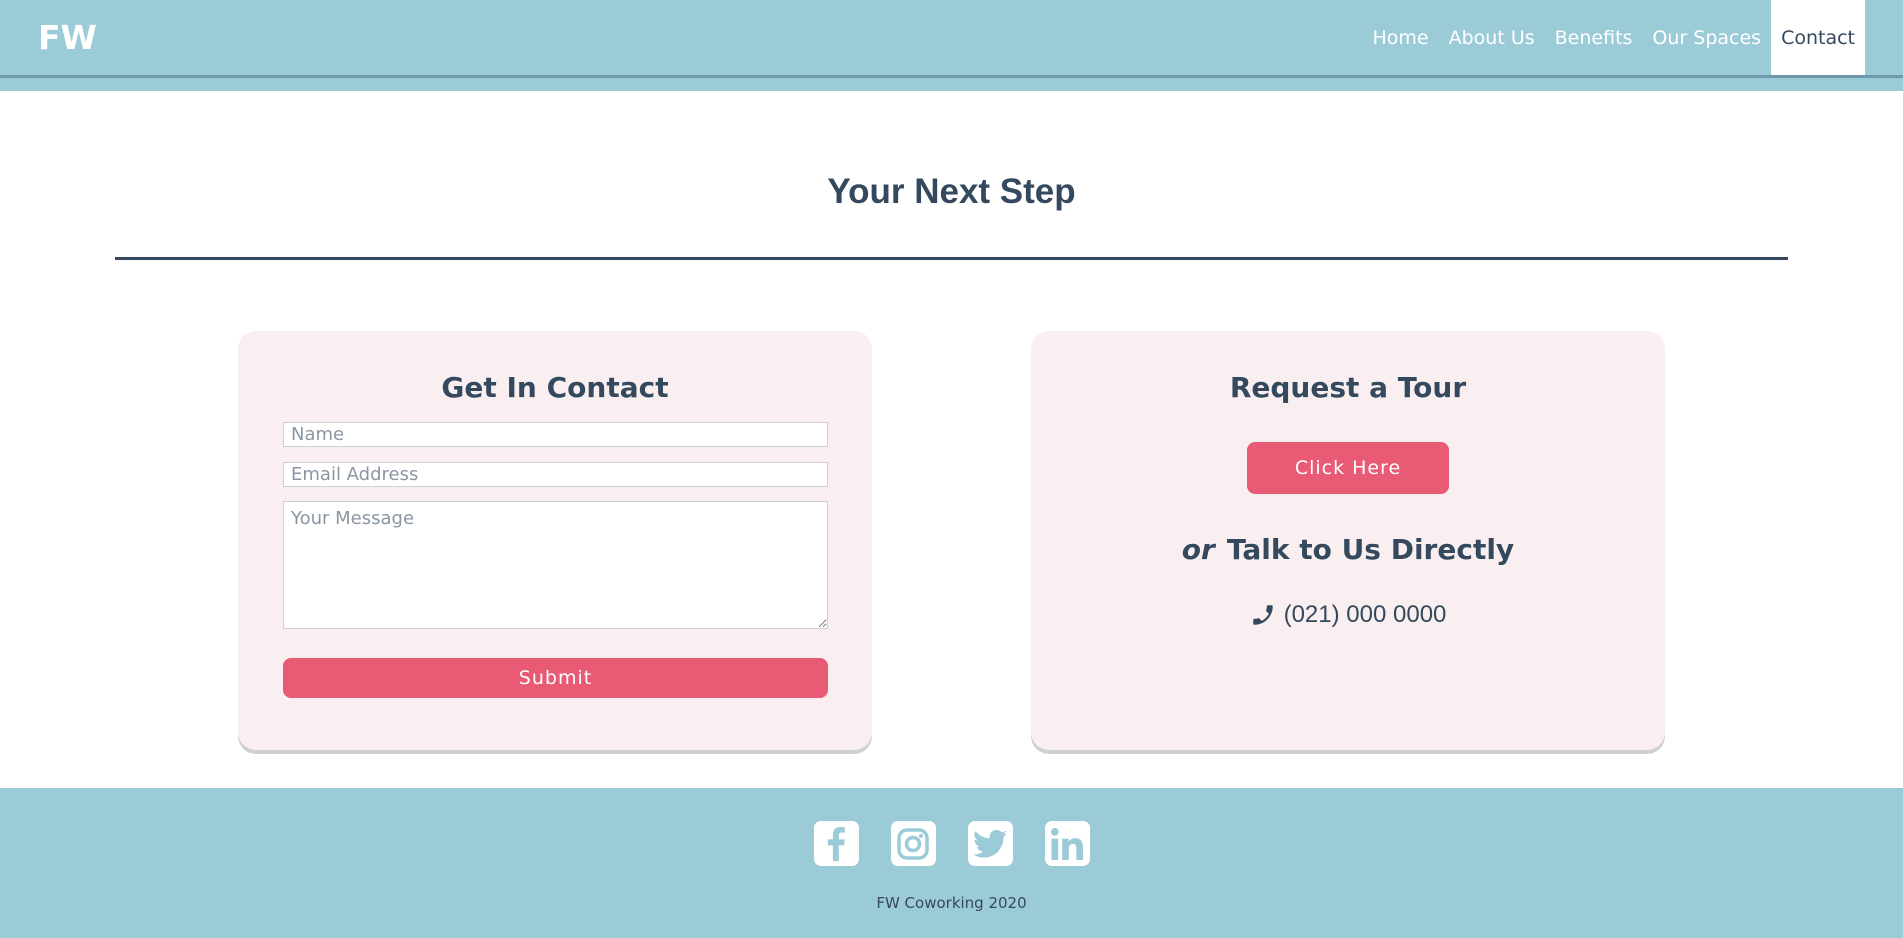  I want to click on talk-text: Talk to Us Directly, so click(1370, 549).